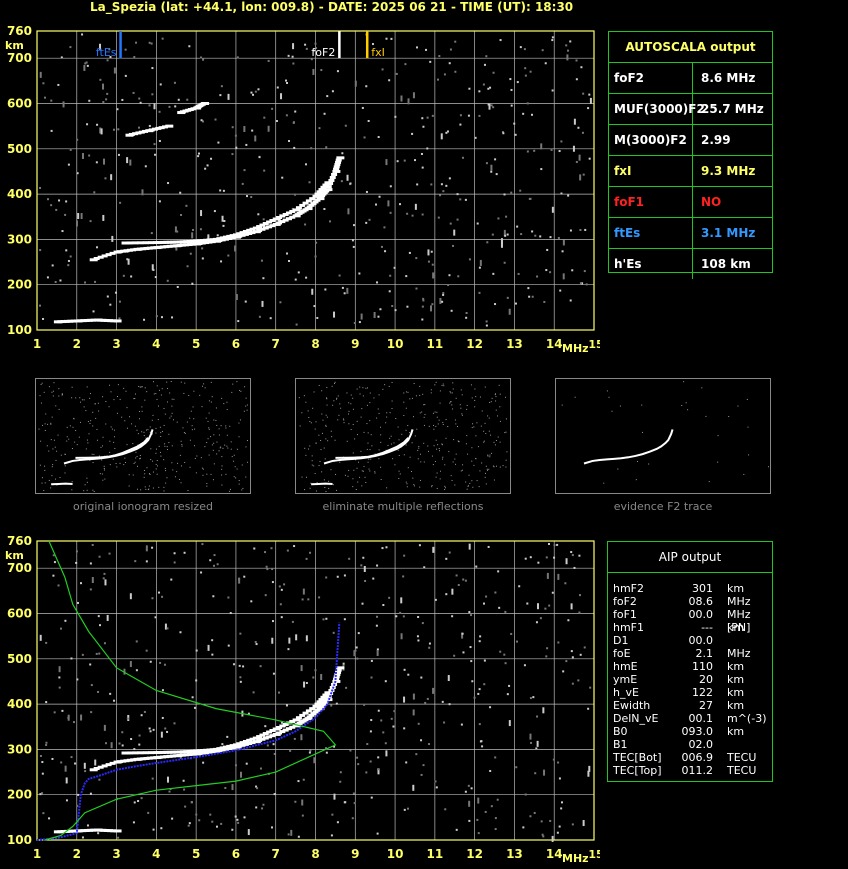 The image size is (848, 869). Describe the element at coordinates (19, 568) in the screenshot. I see `y-tick-label: 700` at that location.